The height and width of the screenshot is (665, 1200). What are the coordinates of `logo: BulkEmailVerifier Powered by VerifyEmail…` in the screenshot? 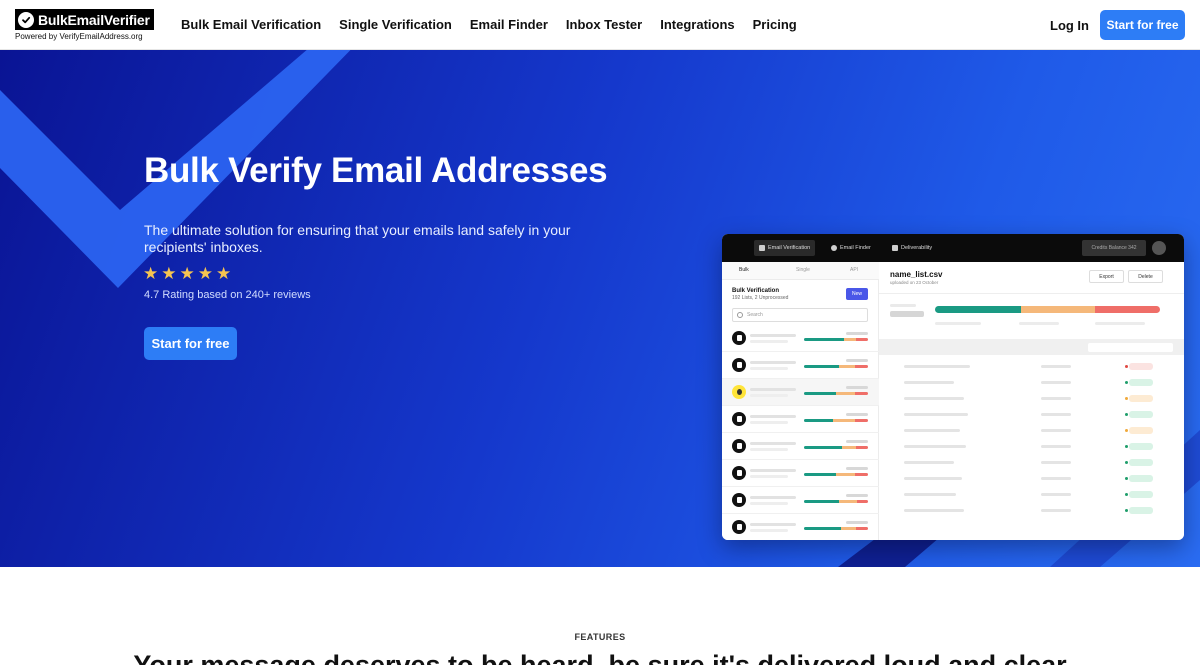 It's located at (84, 25).